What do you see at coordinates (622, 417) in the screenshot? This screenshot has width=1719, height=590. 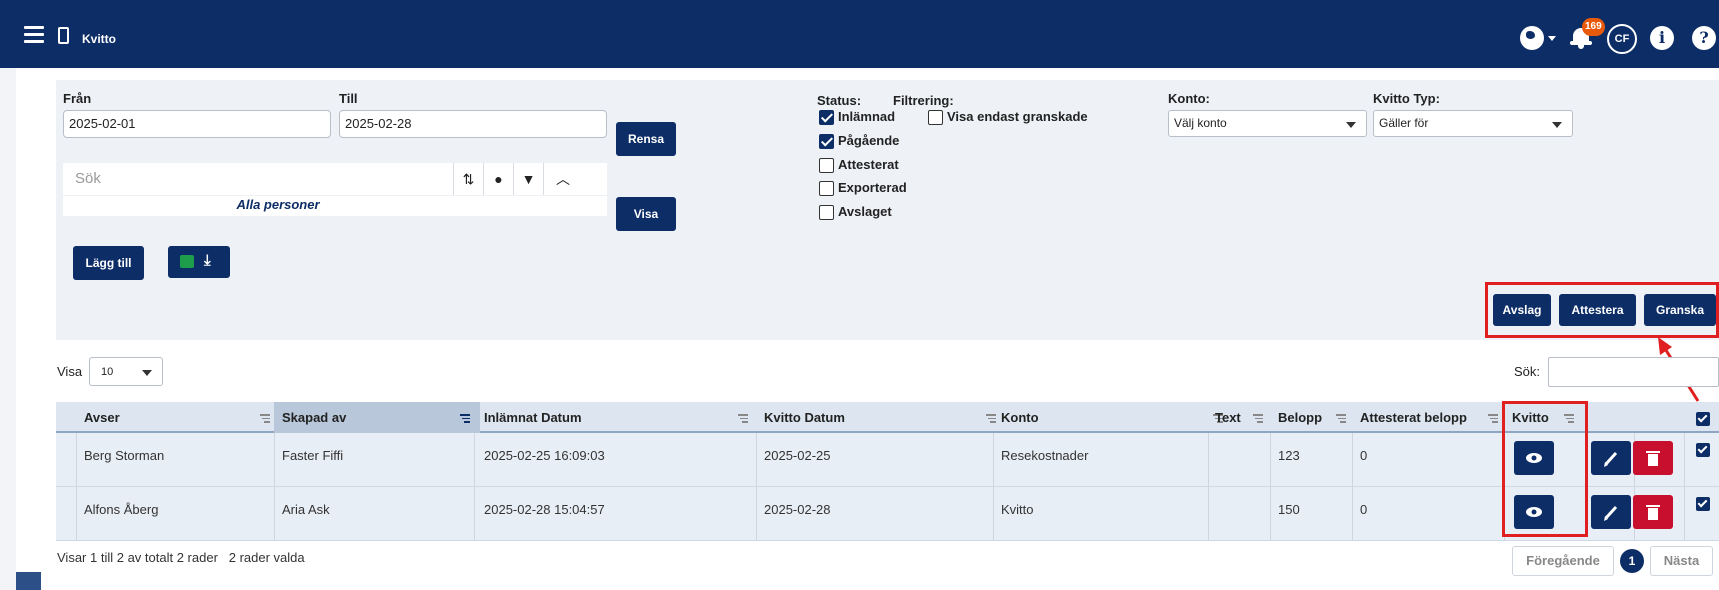 I see `column-header-submitted-date: Inlämnat Datum` at bounding box center [622, 417].